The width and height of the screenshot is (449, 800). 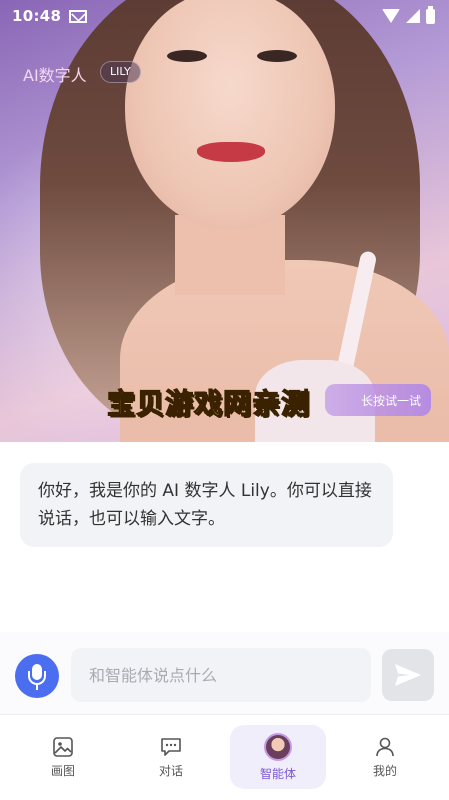 What do you see at coordinates (208, 403) in the screenshot?
I see `watermark-text: 宝贝游戏网亲测` at bounding box center [208, 403].